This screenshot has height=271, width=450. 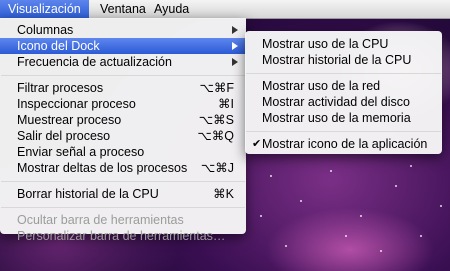 What do you see at coordinates (343, 118) in the screenshot?
I see `submenu-item-memory-usage: Mostrar uso de la memoria` at bounding box center [343, 118].